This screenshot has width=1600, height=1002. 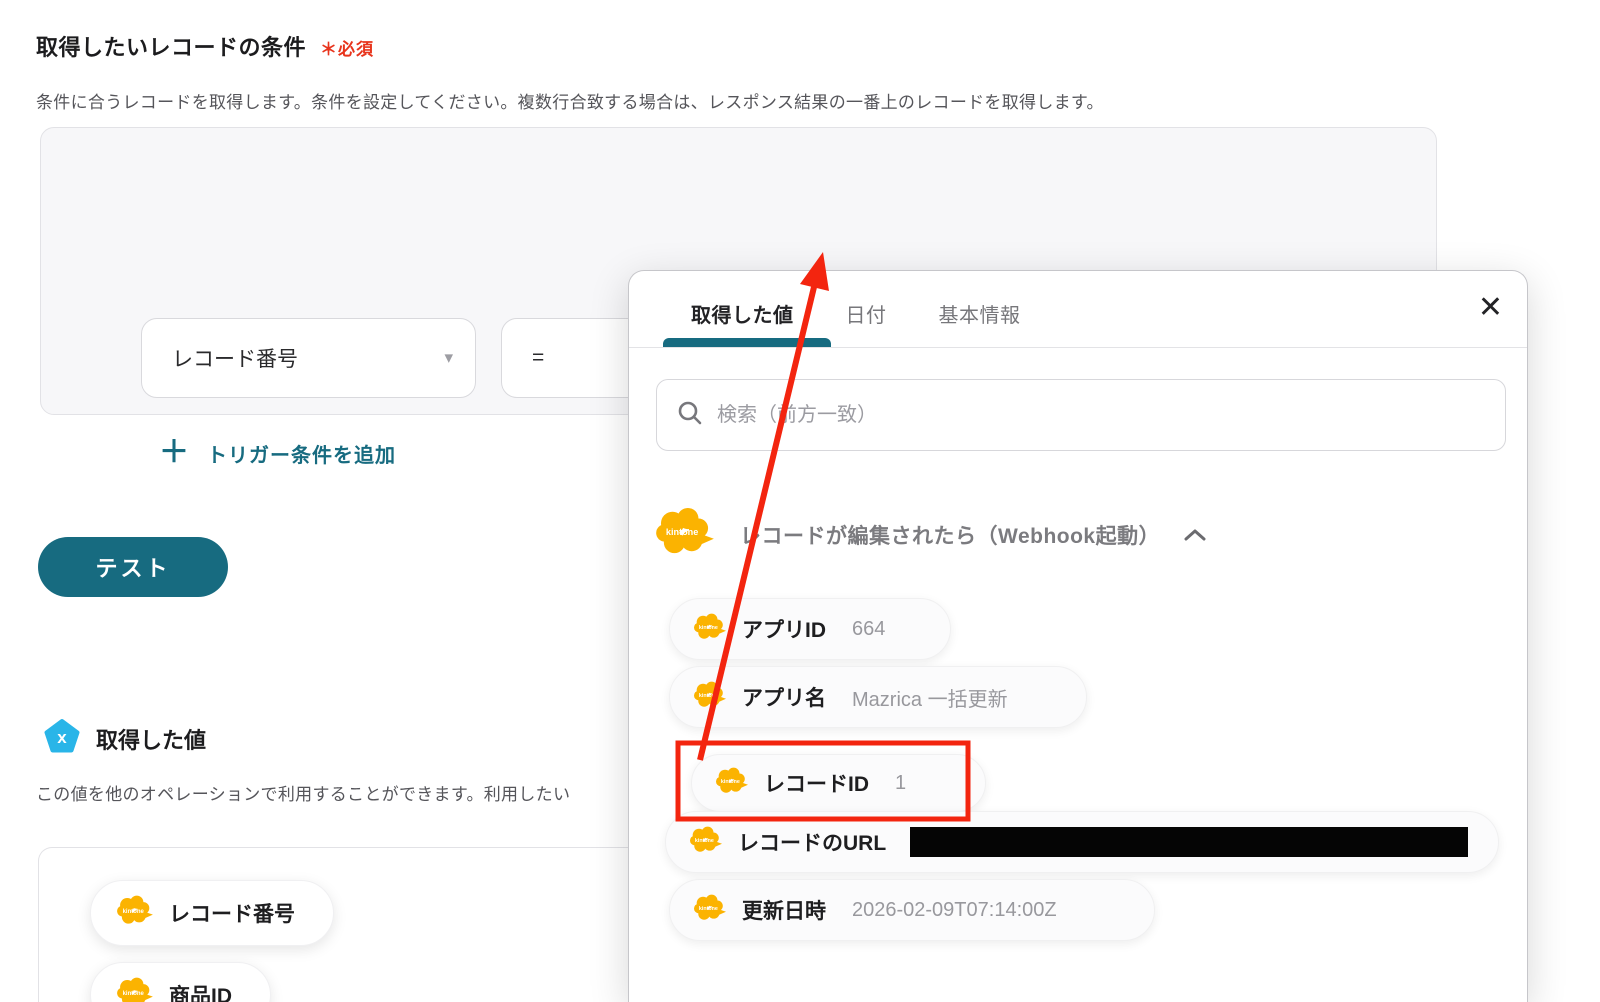 I want to click on tab-retrieved-values: 取得した値, so click(x=742, y=313).